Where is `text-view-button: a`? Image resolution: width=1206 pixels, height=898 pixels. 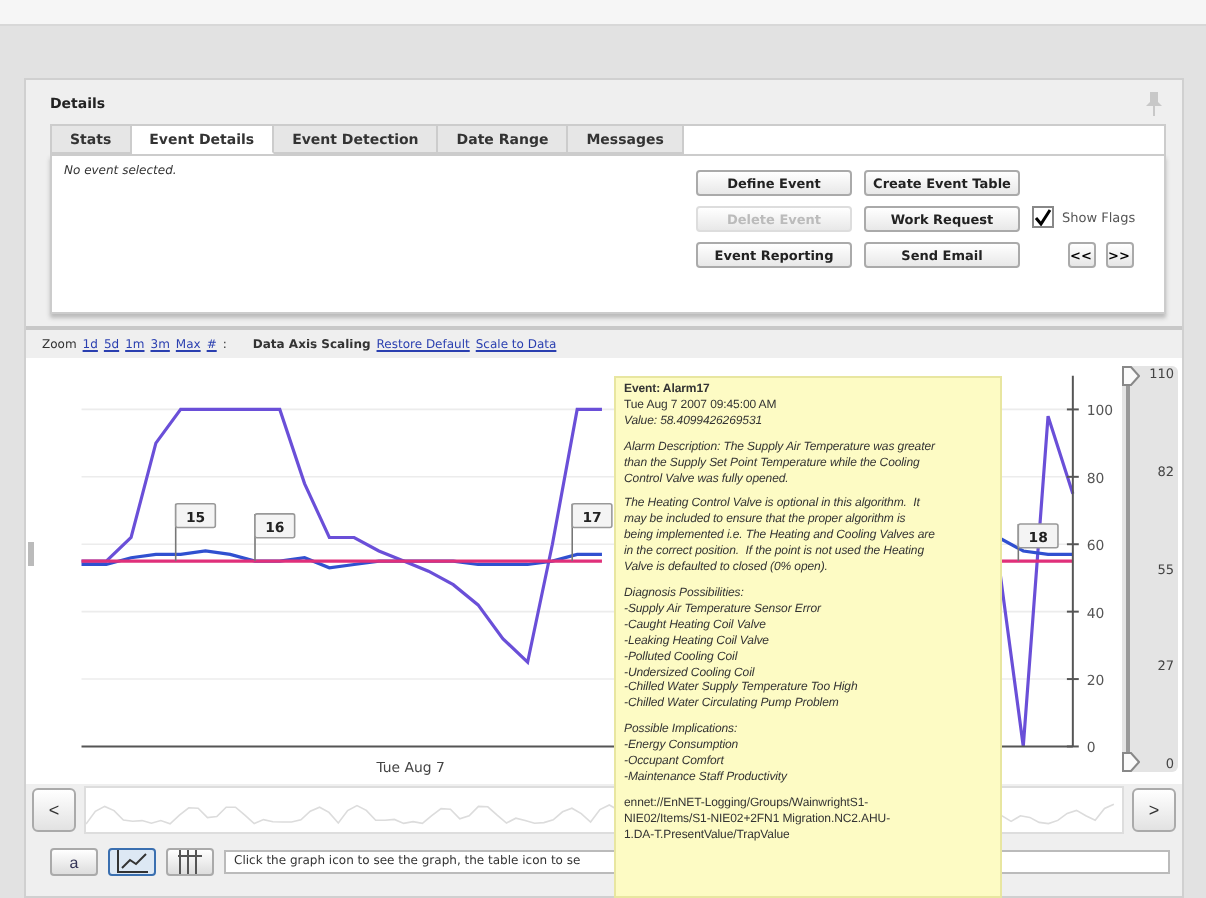 text-view-button: a is located at coordinates (74, 862).